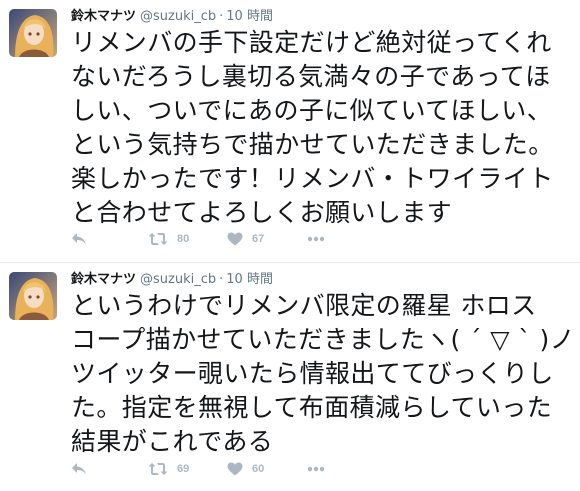 The height and width of the screenshot is (491, 580). Describe the element at coordinates (258, 239) in the screenshot. I see `like-count: 67` at that location.